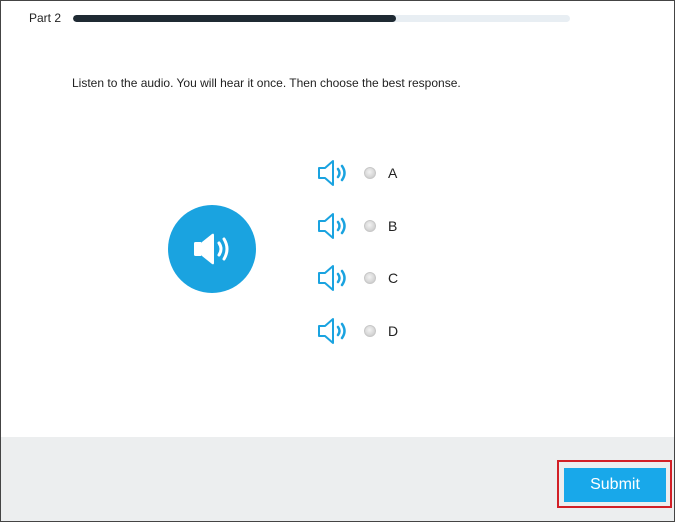  I want to click on option-label: A, so click(393, 173).